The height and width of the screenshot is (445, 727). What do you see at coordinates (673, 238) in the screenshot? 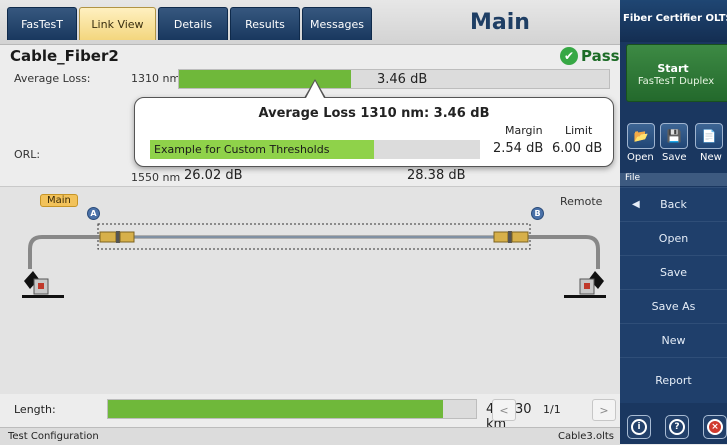
I see `menu-open: Open` at bounding box center [673, 238].